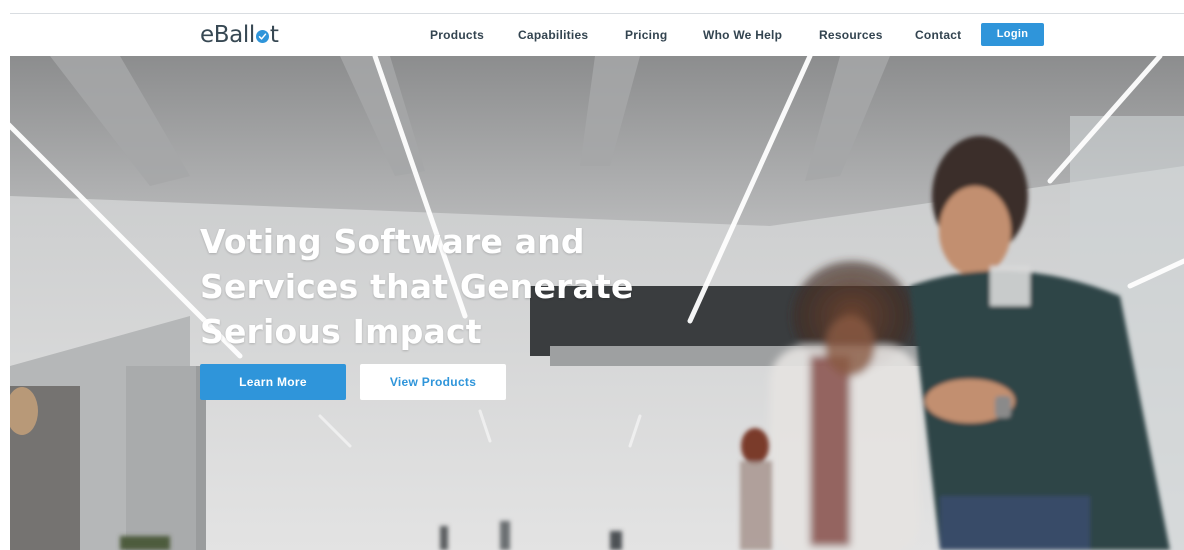 Image resolution: width=1184 pixels, height=550 pixels. Describe the element at coordinates (938, 35) in the screenshot. I see `nav-link-contact: Contact` at that location.